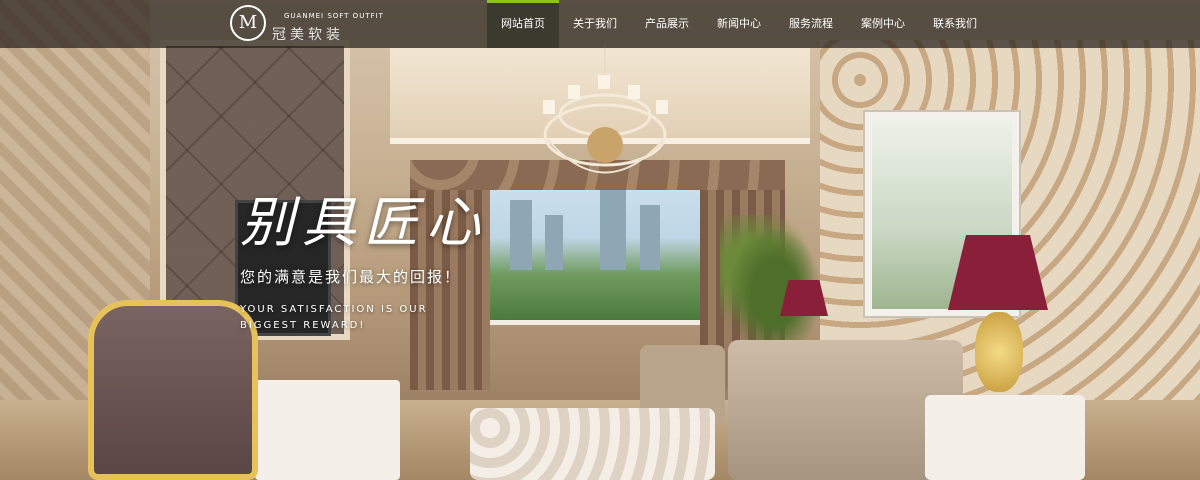 Image resolution: width=1200 pixels, height=480 pixels. Describe the element at coordinates (351, 277) in the screenshot. I see `hero-subline: 您的满意是我们最大的回报！` at that location.